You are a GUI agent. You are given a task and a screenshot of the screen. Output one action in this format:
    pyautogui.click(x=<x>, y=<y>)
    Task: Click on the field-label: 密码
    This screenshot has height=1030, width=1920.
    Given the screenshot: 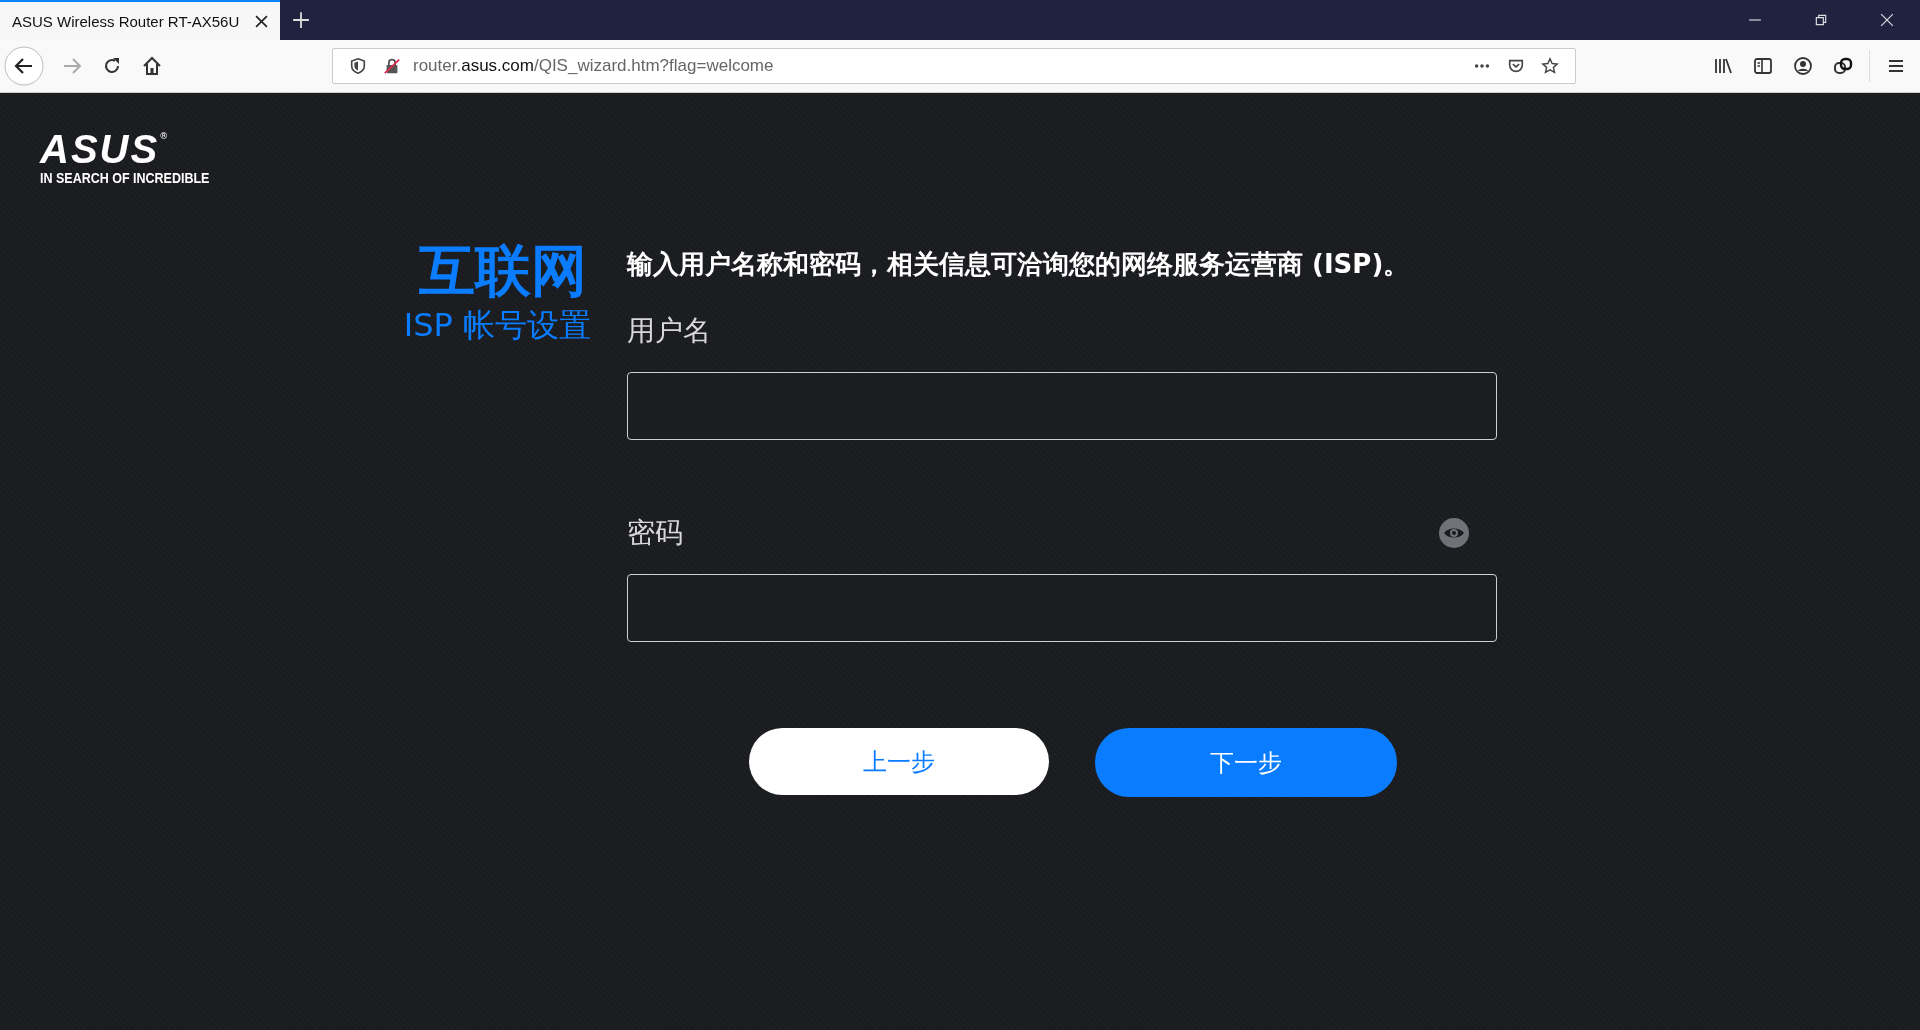 What is the action you would take?
    pyautogui.click(x=655, y=533)
    